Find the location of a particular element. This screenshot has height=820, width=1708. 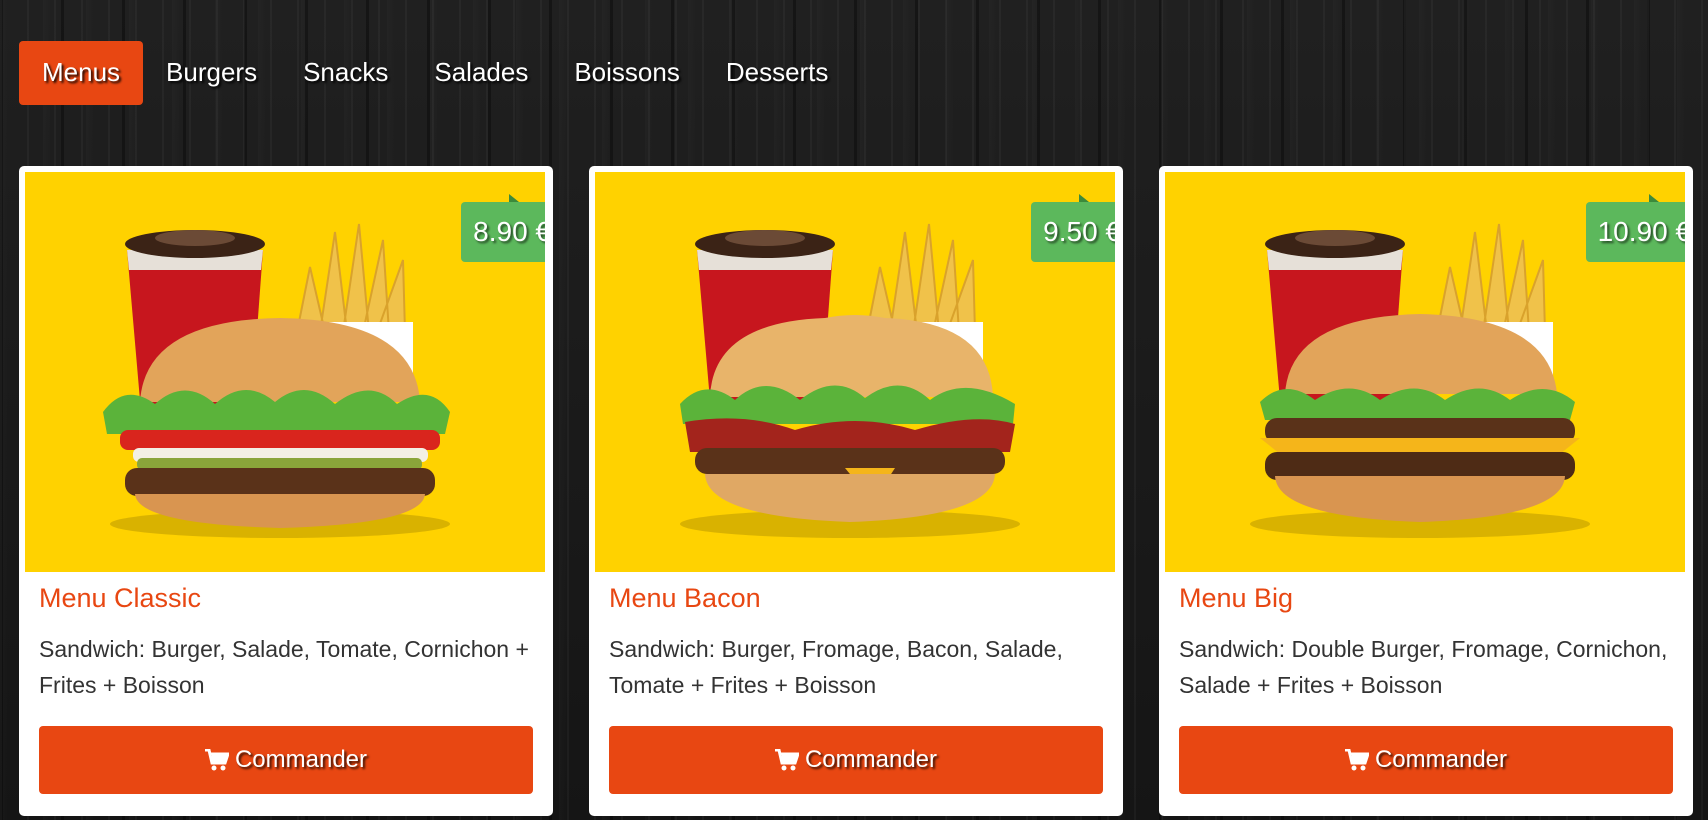

price-tag: 8.90 € is located at coordinates (503, 232).